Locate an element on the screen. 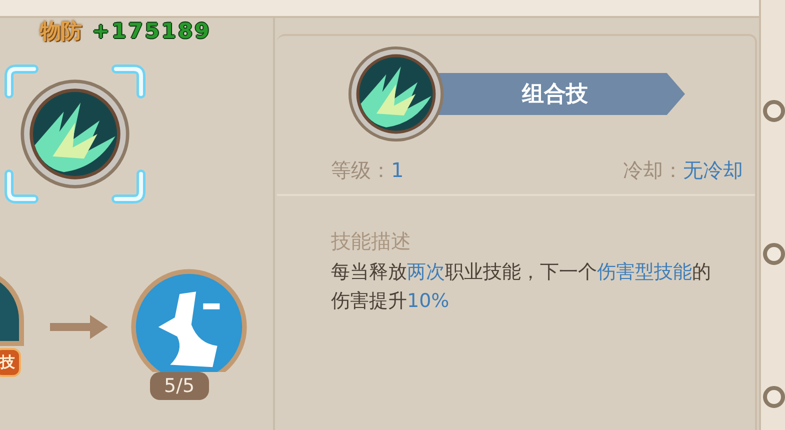  arrow-icon is located at coordinates (79, 327).